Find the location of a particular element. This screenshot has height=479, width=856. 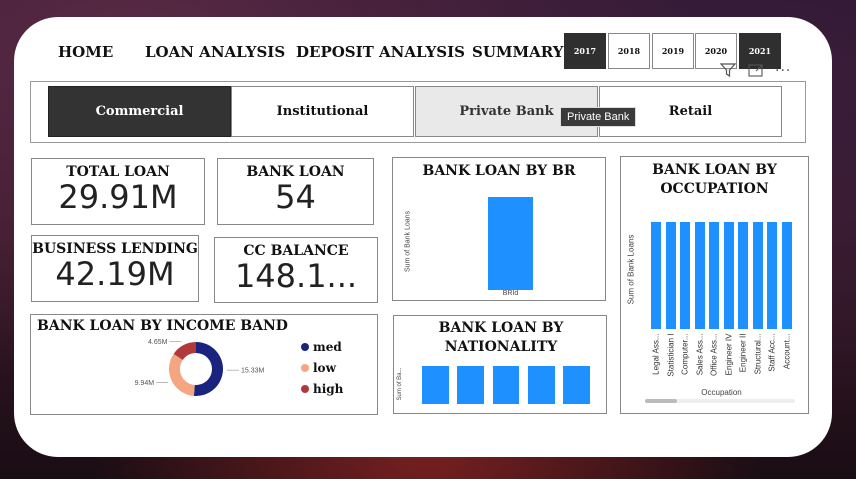

horizontal-scrollbar is located at coordinates (720, 401).